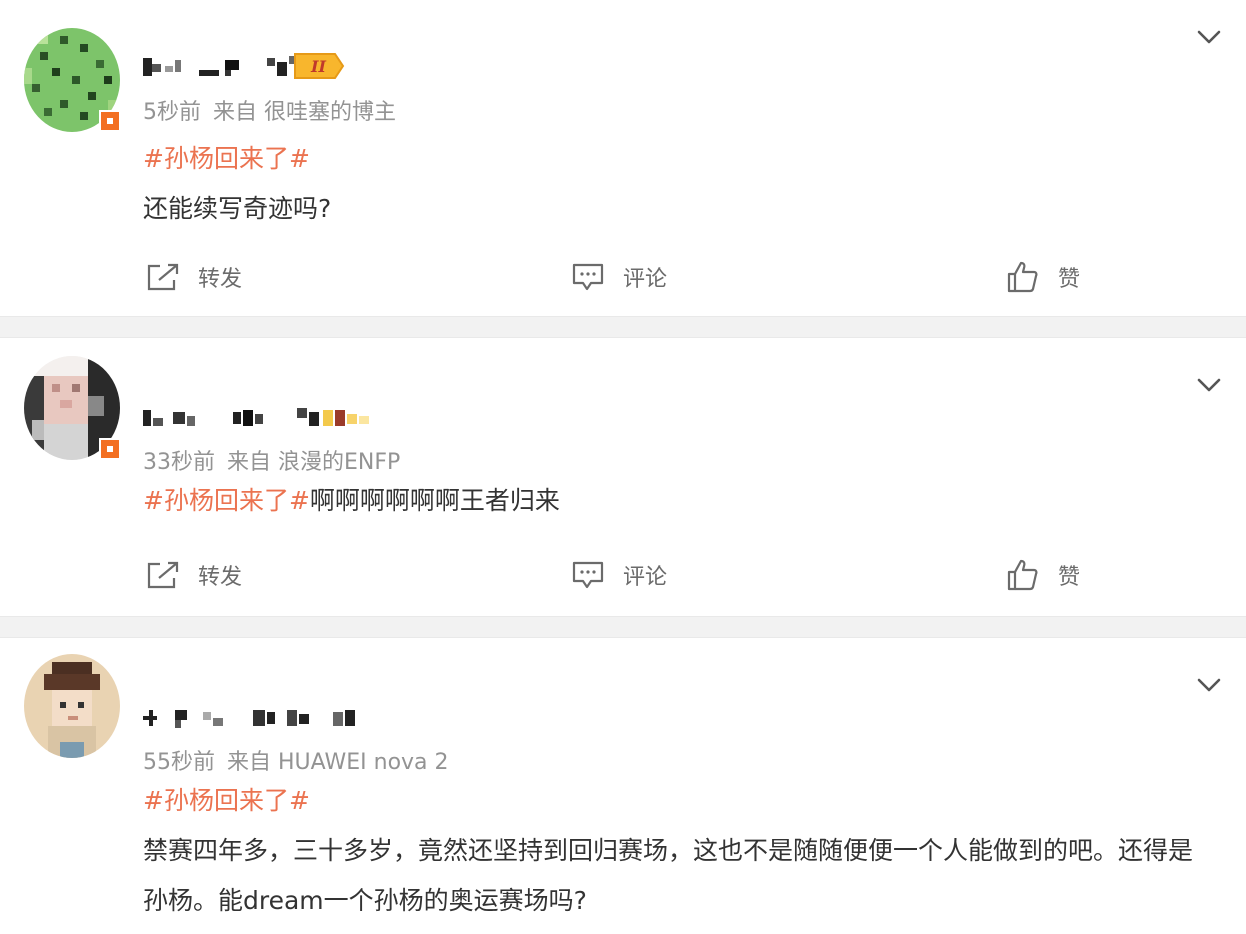 This screenshot has width=1246, height=934. What do you see at coordinates (237, 208) in the screenshot?
I see `post-body: 还能续写奇迹吗?` at bounding box center [237, 208].